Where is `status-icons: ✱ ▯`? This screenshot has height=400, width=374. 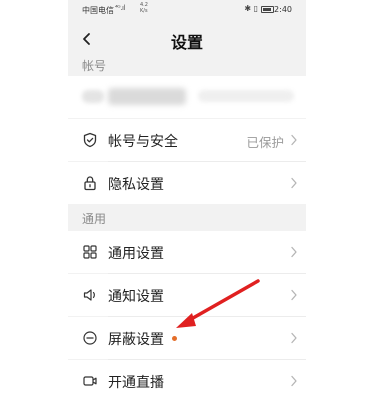
status-icons: ✱ ▯ is located at coordinates (251, 8).